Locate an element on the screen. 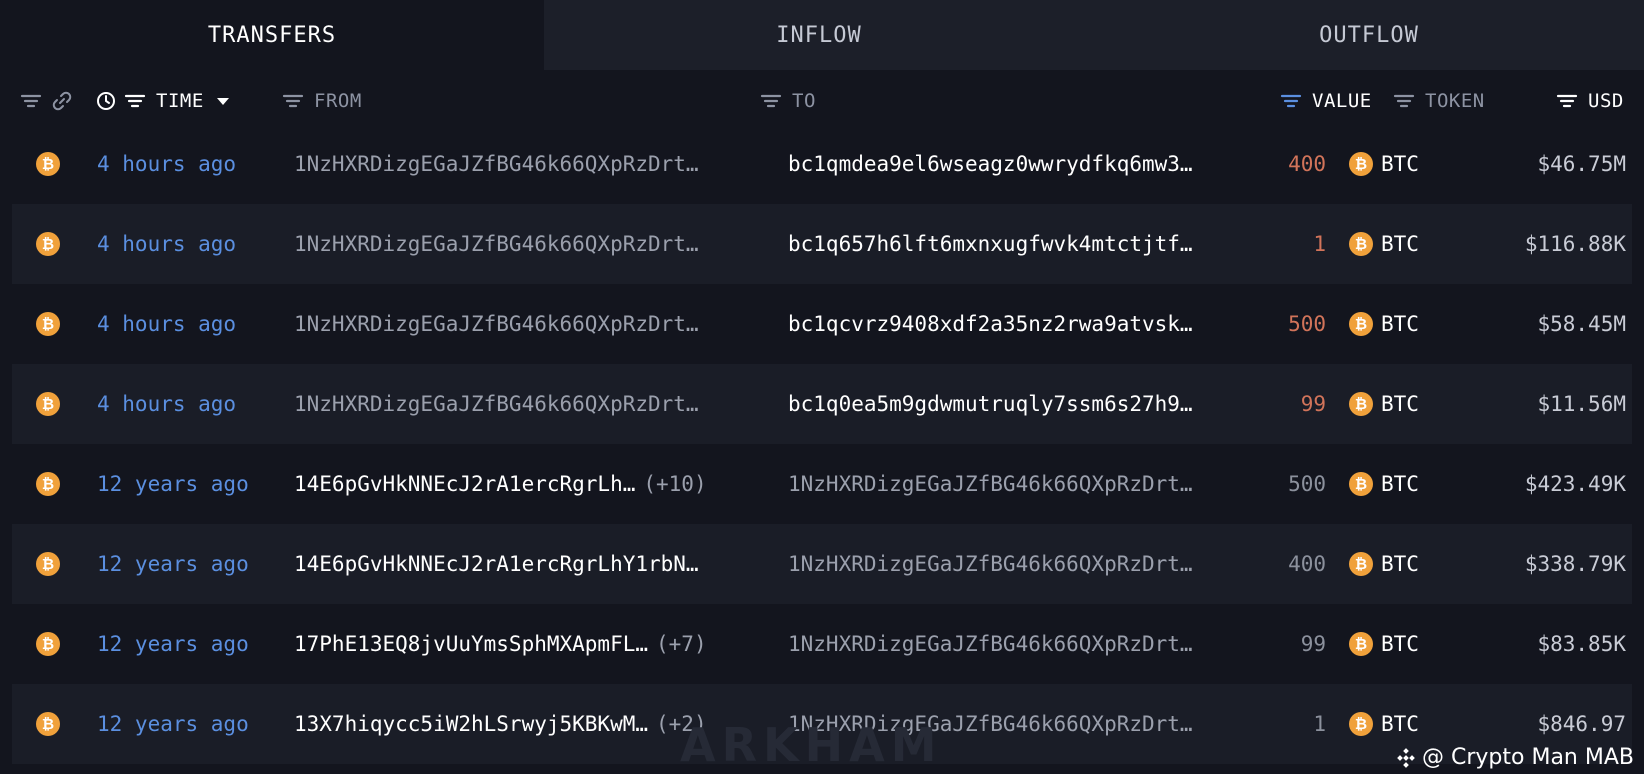  filter-all-button is located at coordinates (36, 101).